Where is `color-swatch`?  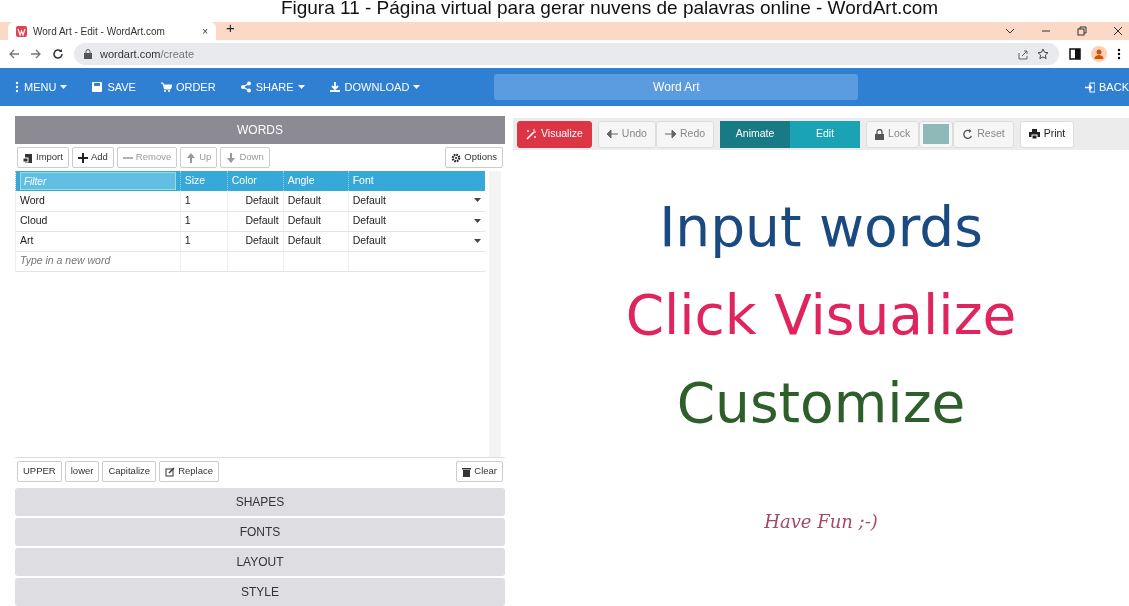 color-swatch is located at coordinates (936, 134).